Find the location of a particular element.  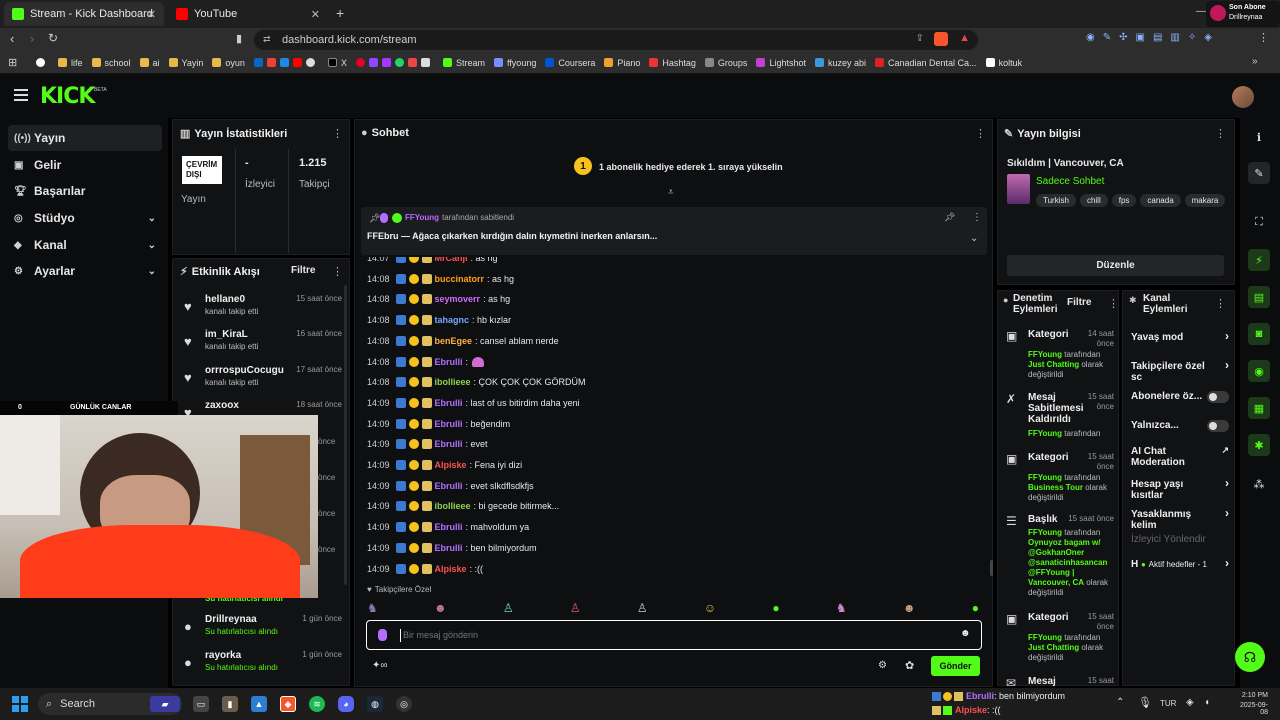

new-tab-icon: + is located at coordinates (340, 13).